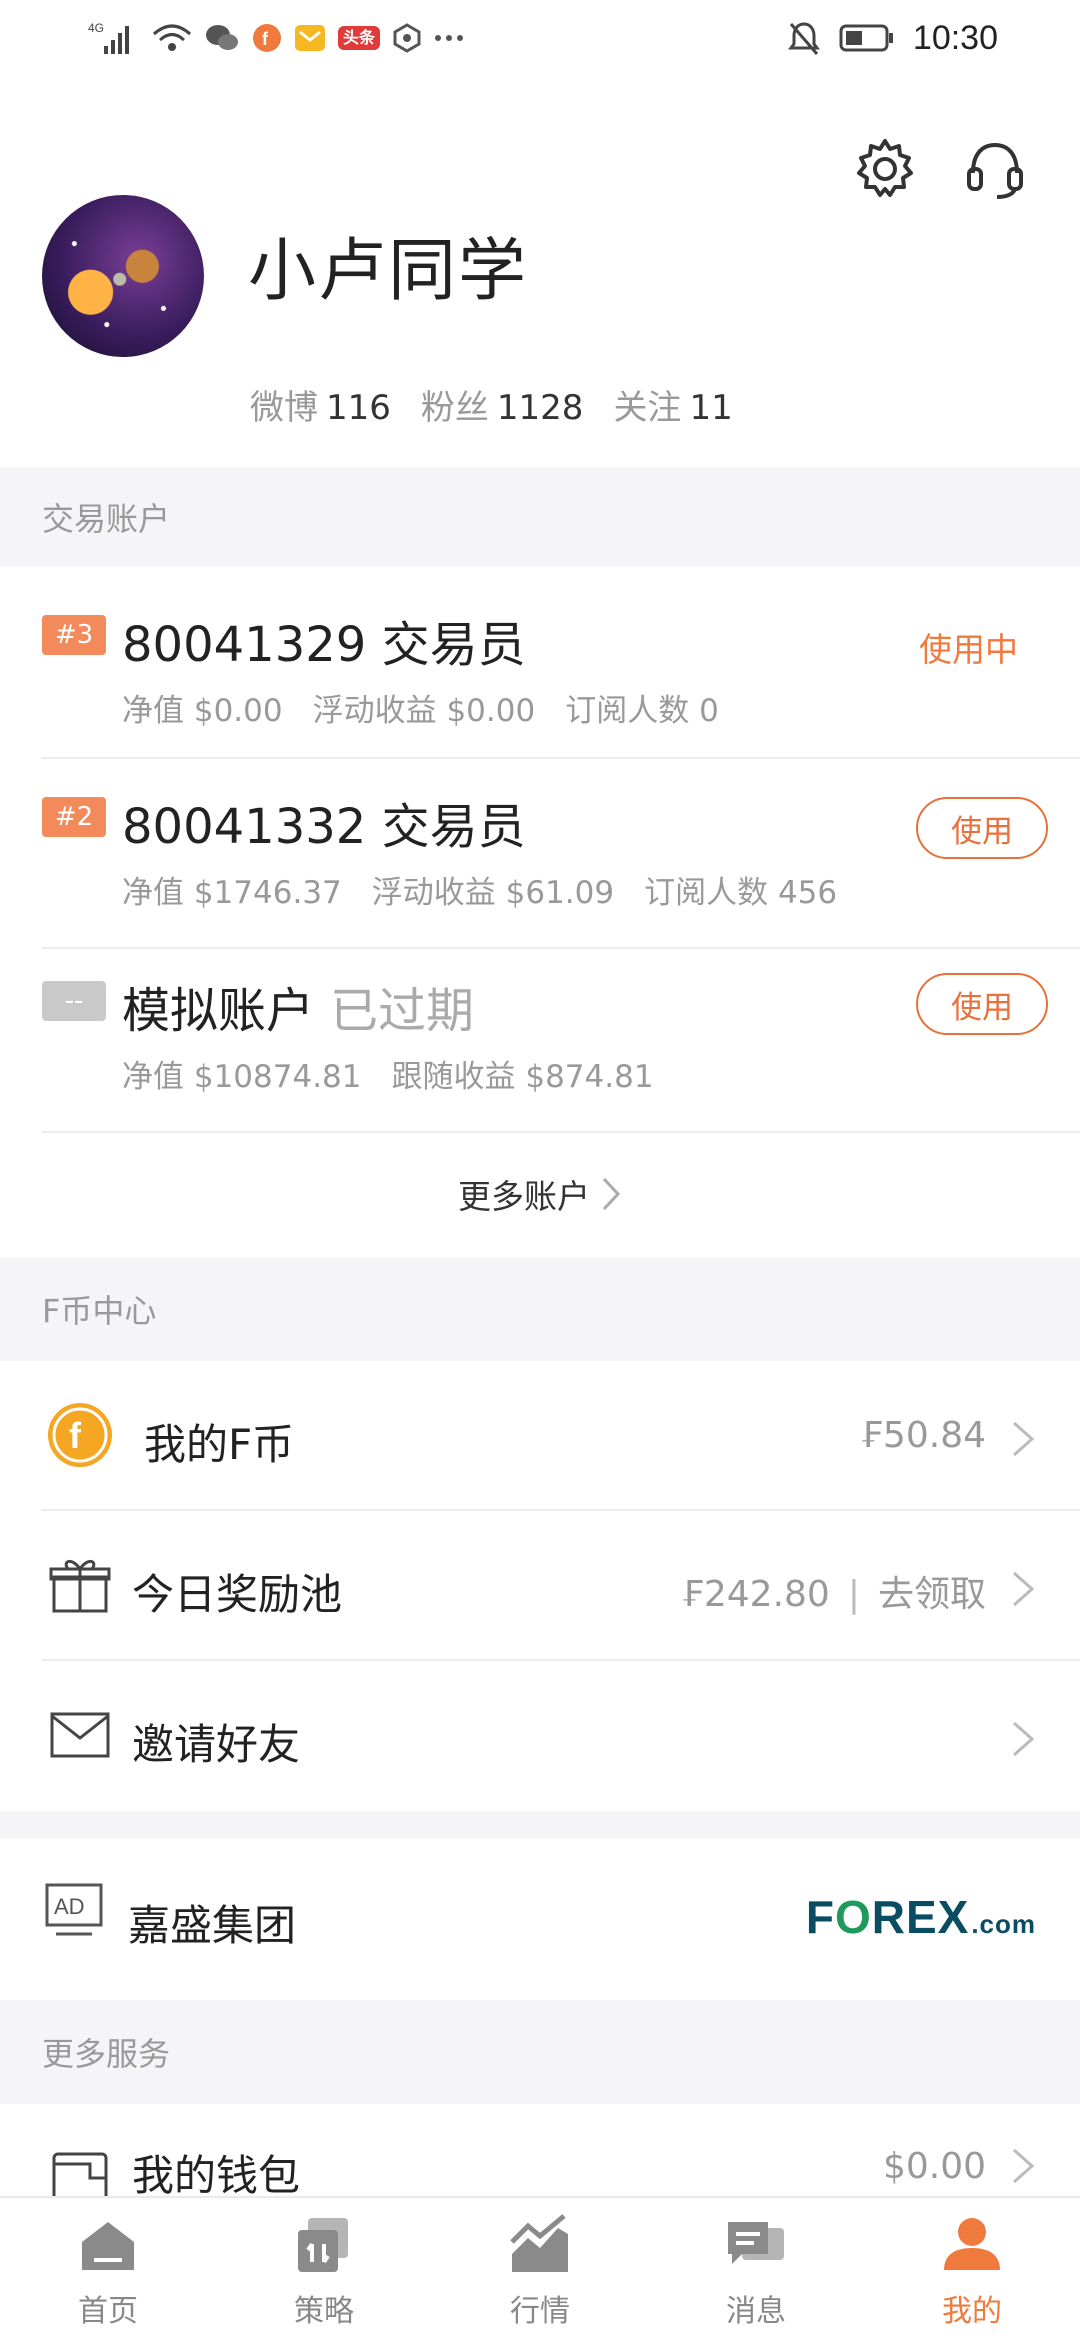 This screenshot has width=1080, height=2340. Describe the element at coordinates (212, 1925) in the screenshot. I see `ad-label: 嘉盛集团` at that location.